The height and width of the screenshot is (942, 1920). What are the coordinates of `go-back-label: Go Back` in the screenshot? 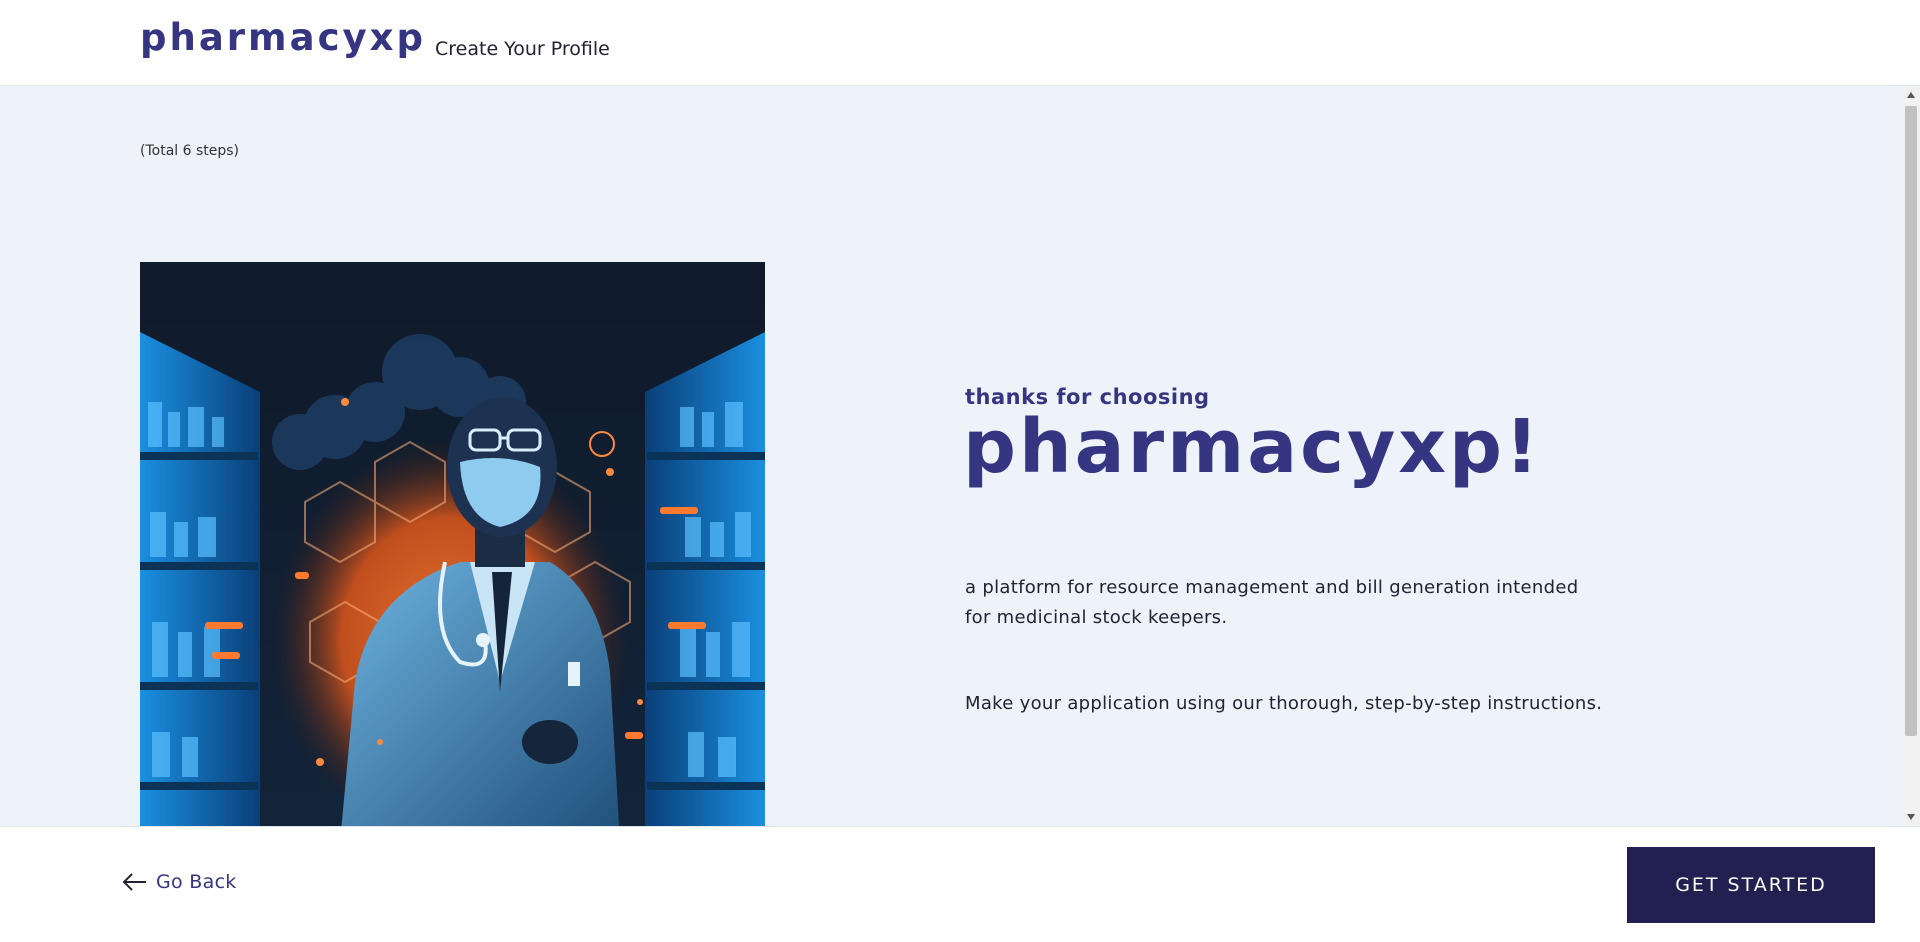 It's located at (196, 882).